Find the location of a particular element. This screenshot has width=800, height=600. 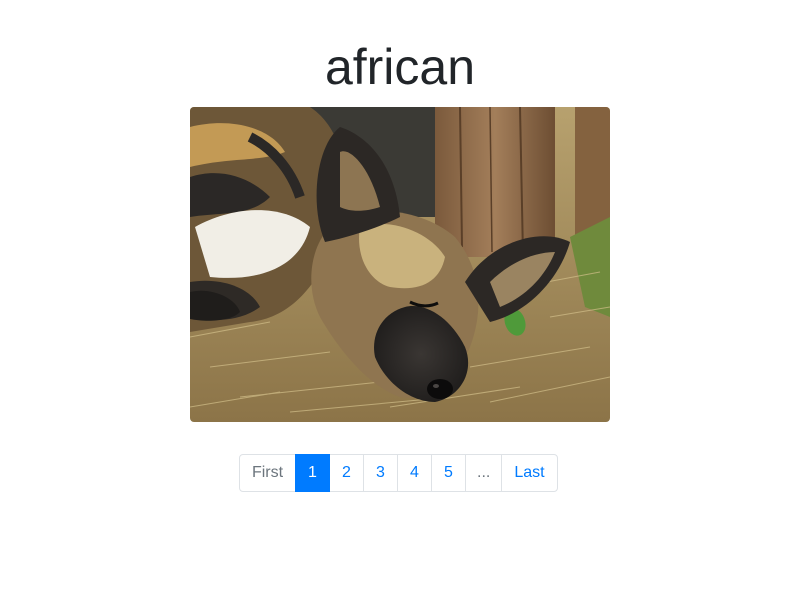

pagination-page-4: 4 is located at coordinates (414, 473).